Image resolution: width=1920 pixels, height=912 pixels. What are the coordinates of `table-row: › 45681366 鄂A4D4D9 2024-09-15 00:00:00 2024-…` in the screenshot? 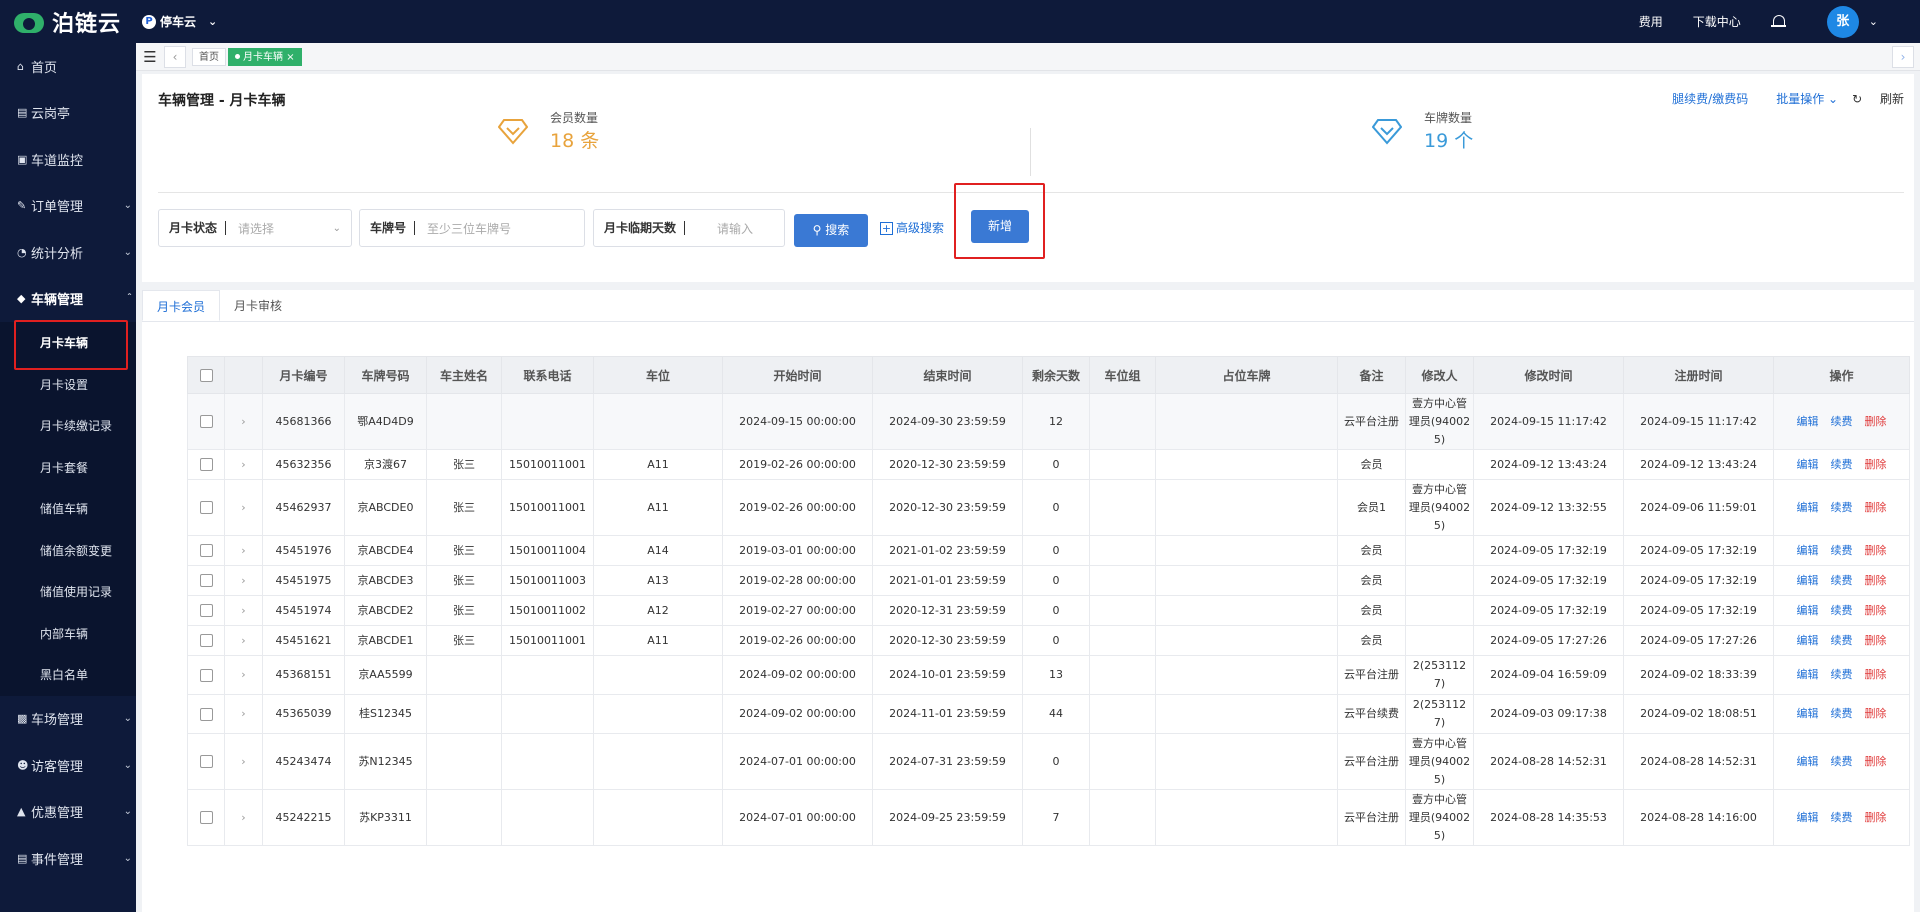 It's located at (1048, 421).